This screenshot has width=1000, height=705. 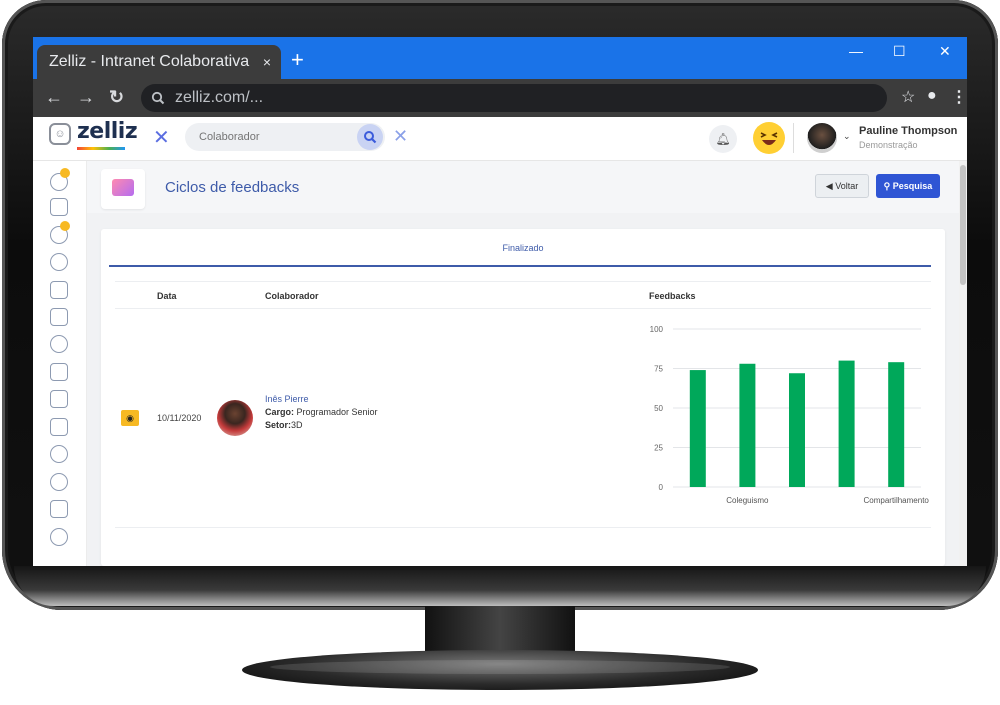 What do you see at coordinates (520, 266) in the screenshot?
I see `active-tab-indicator` at bounding box center [520, 266].